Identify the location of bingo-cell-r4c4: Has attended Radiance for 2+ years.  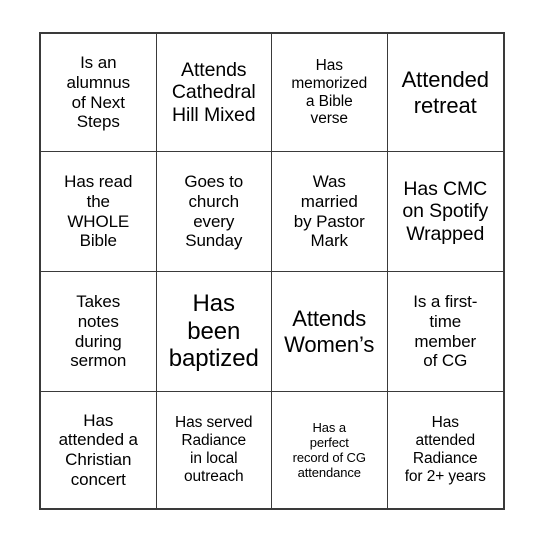
(445, 450).